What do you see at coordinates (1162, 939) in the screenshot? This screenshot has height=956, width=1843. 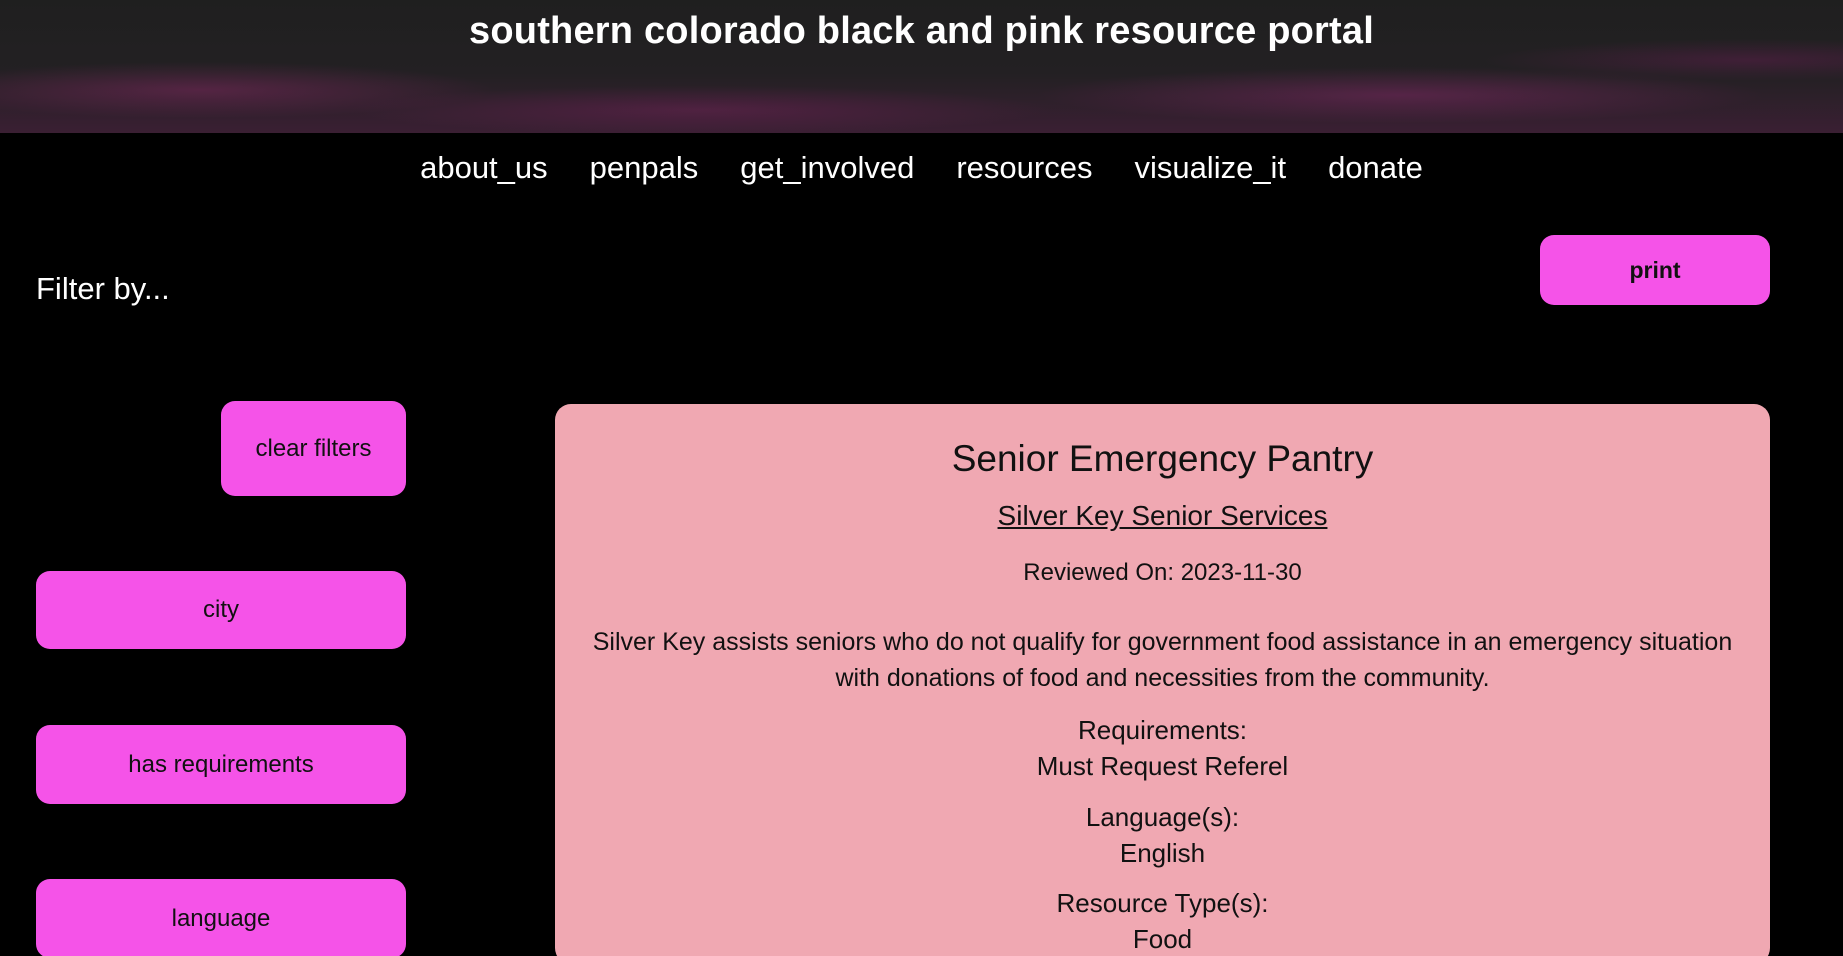 I see `resource-types-value: Food` at bounding box center [1162, 939].